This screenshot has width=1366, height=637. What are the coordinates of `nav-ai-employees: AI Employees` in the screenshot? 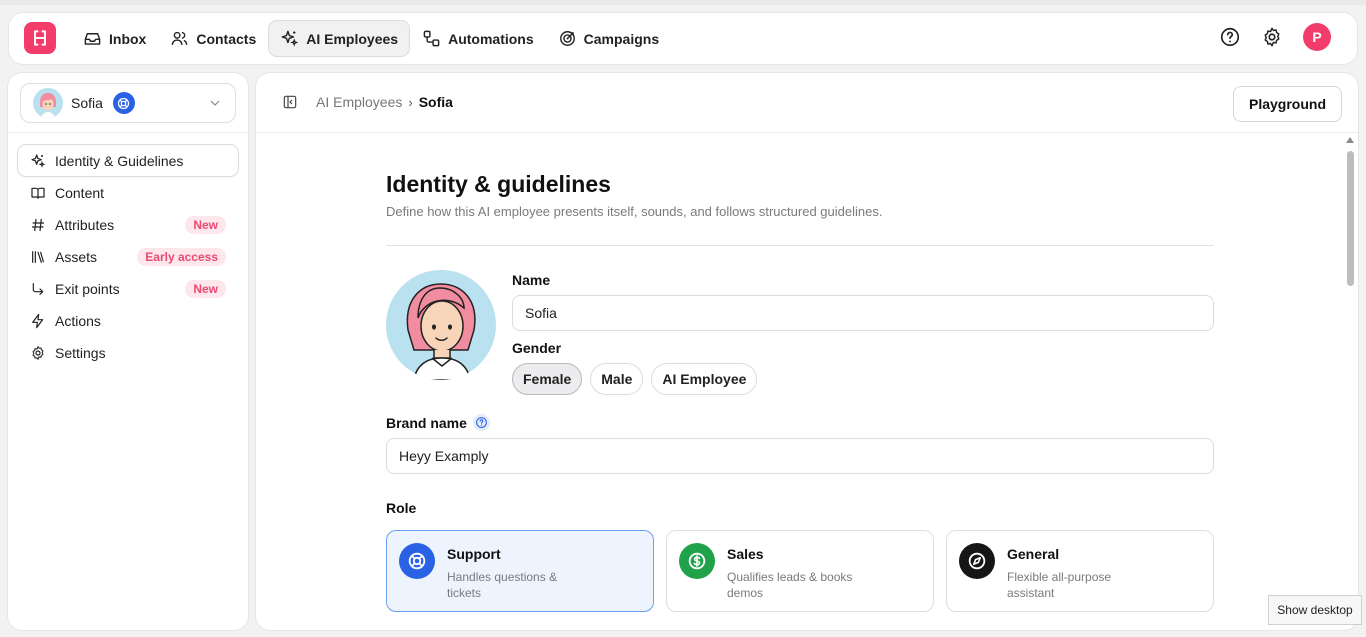 It's located at (339, 38).